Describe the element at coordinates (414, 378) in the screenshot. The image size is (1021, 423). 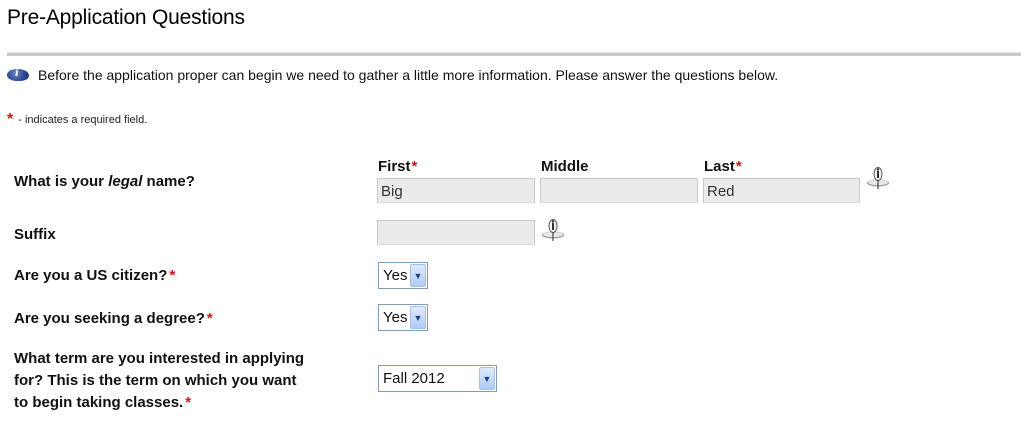
I see `term-select-value: Fall 2012` at that location.